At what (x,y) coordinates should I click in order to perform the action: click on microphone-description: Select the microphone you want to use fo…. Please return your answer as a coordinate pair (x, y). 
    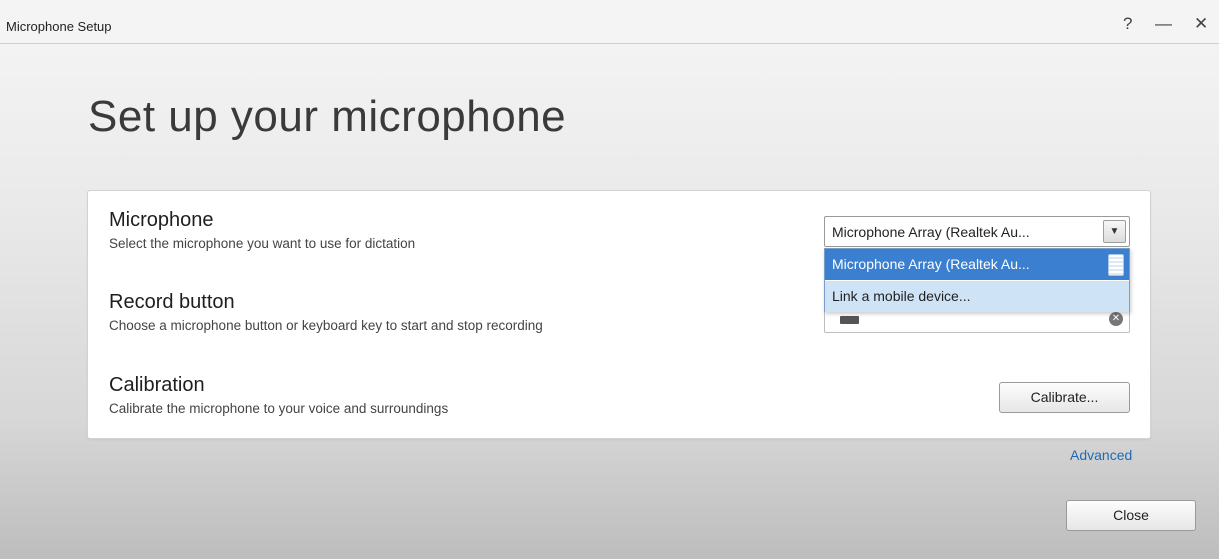
    Looking at the image, I should click on (262, 243).